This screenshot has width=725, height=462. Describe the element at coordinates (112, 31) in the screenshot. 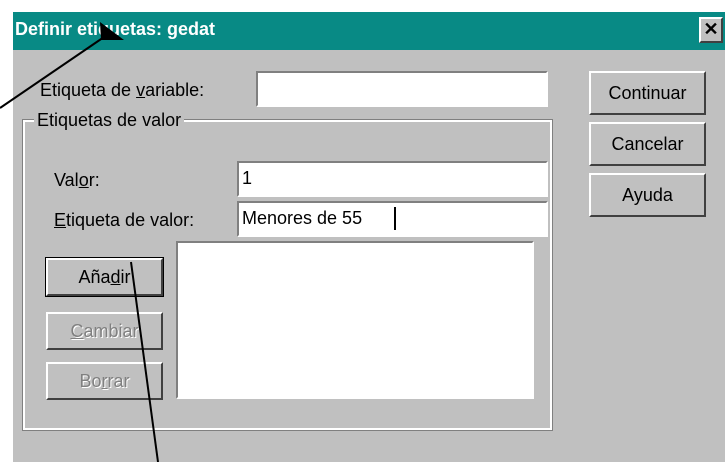

I see `callout-arrow-head` at that location.